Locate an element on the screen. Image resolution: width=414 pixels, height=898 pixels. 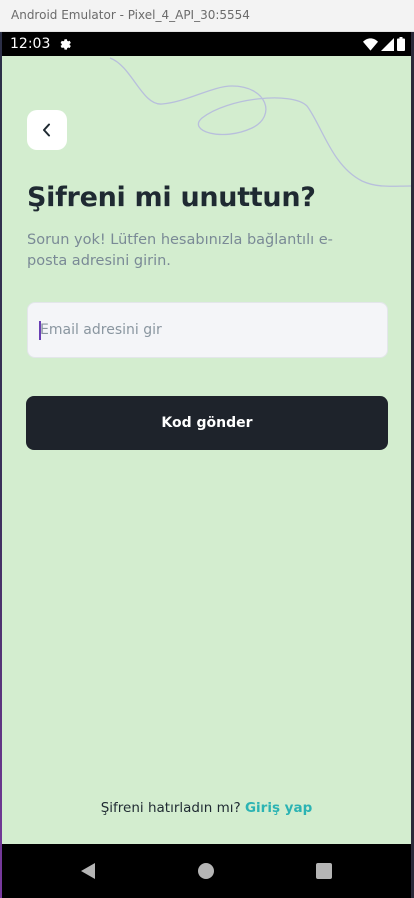
send-code-button: Kod gönder is located at coordinates (207, 423).